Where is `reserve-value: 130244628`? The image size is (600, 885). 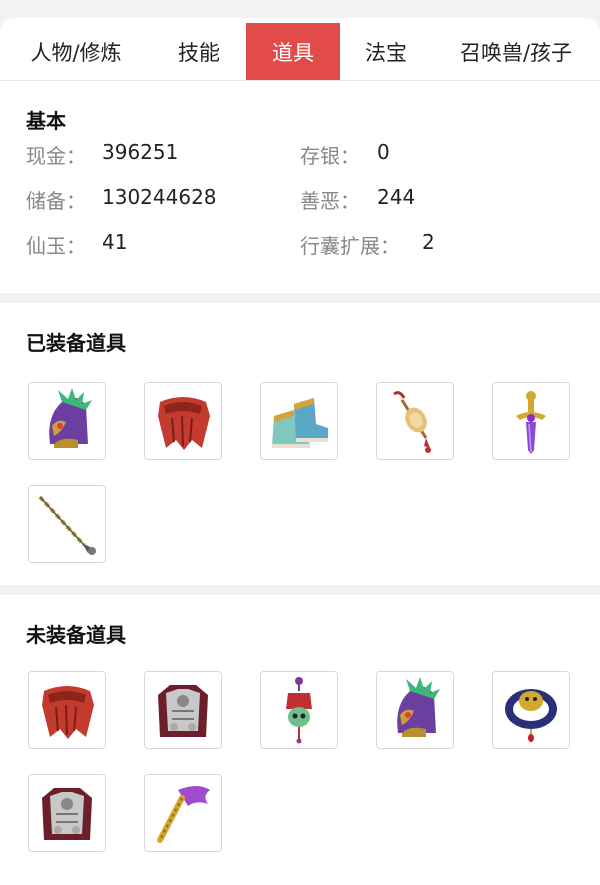
reserve-value: 130244628 is located at coordinates (159, 197).